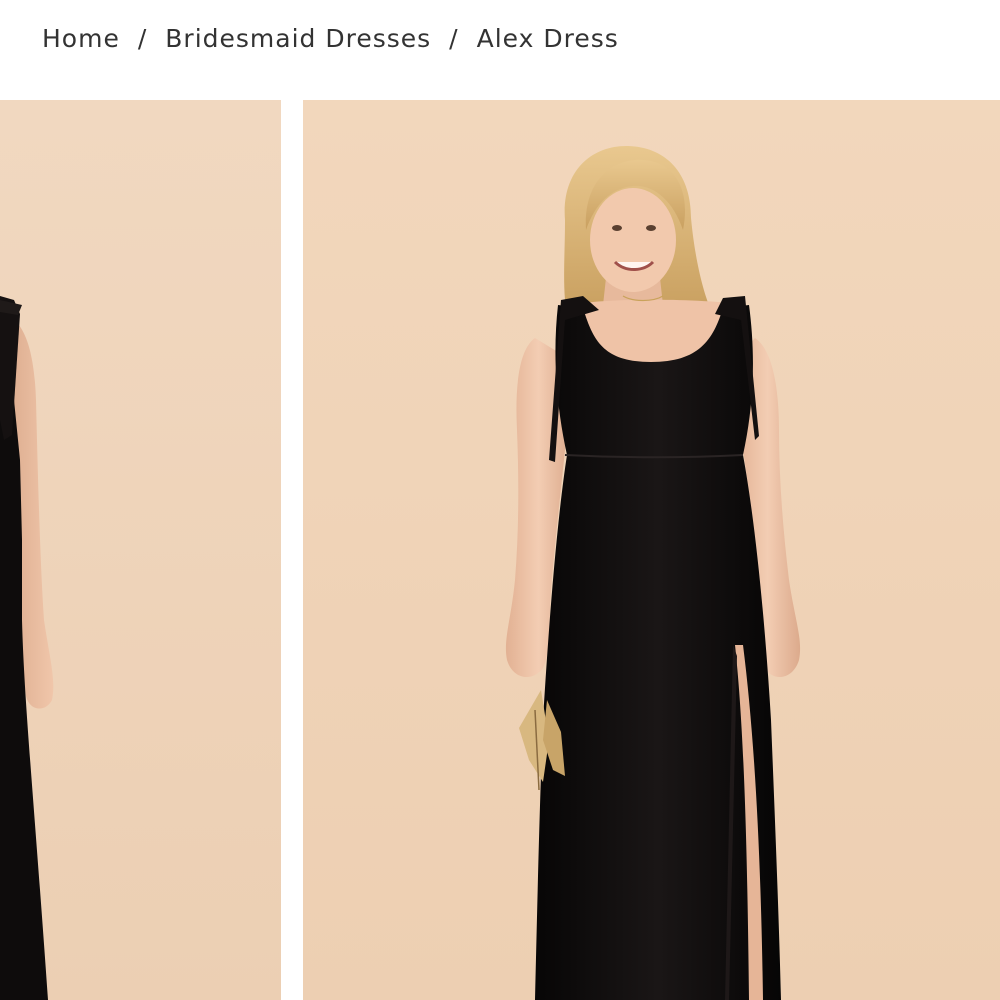  Describe the element at coordinates (298, 38) in the screenshot. I see `breadcrumb-bridesmaid-dresses-link: Bridesmaid Dresses` at that location.